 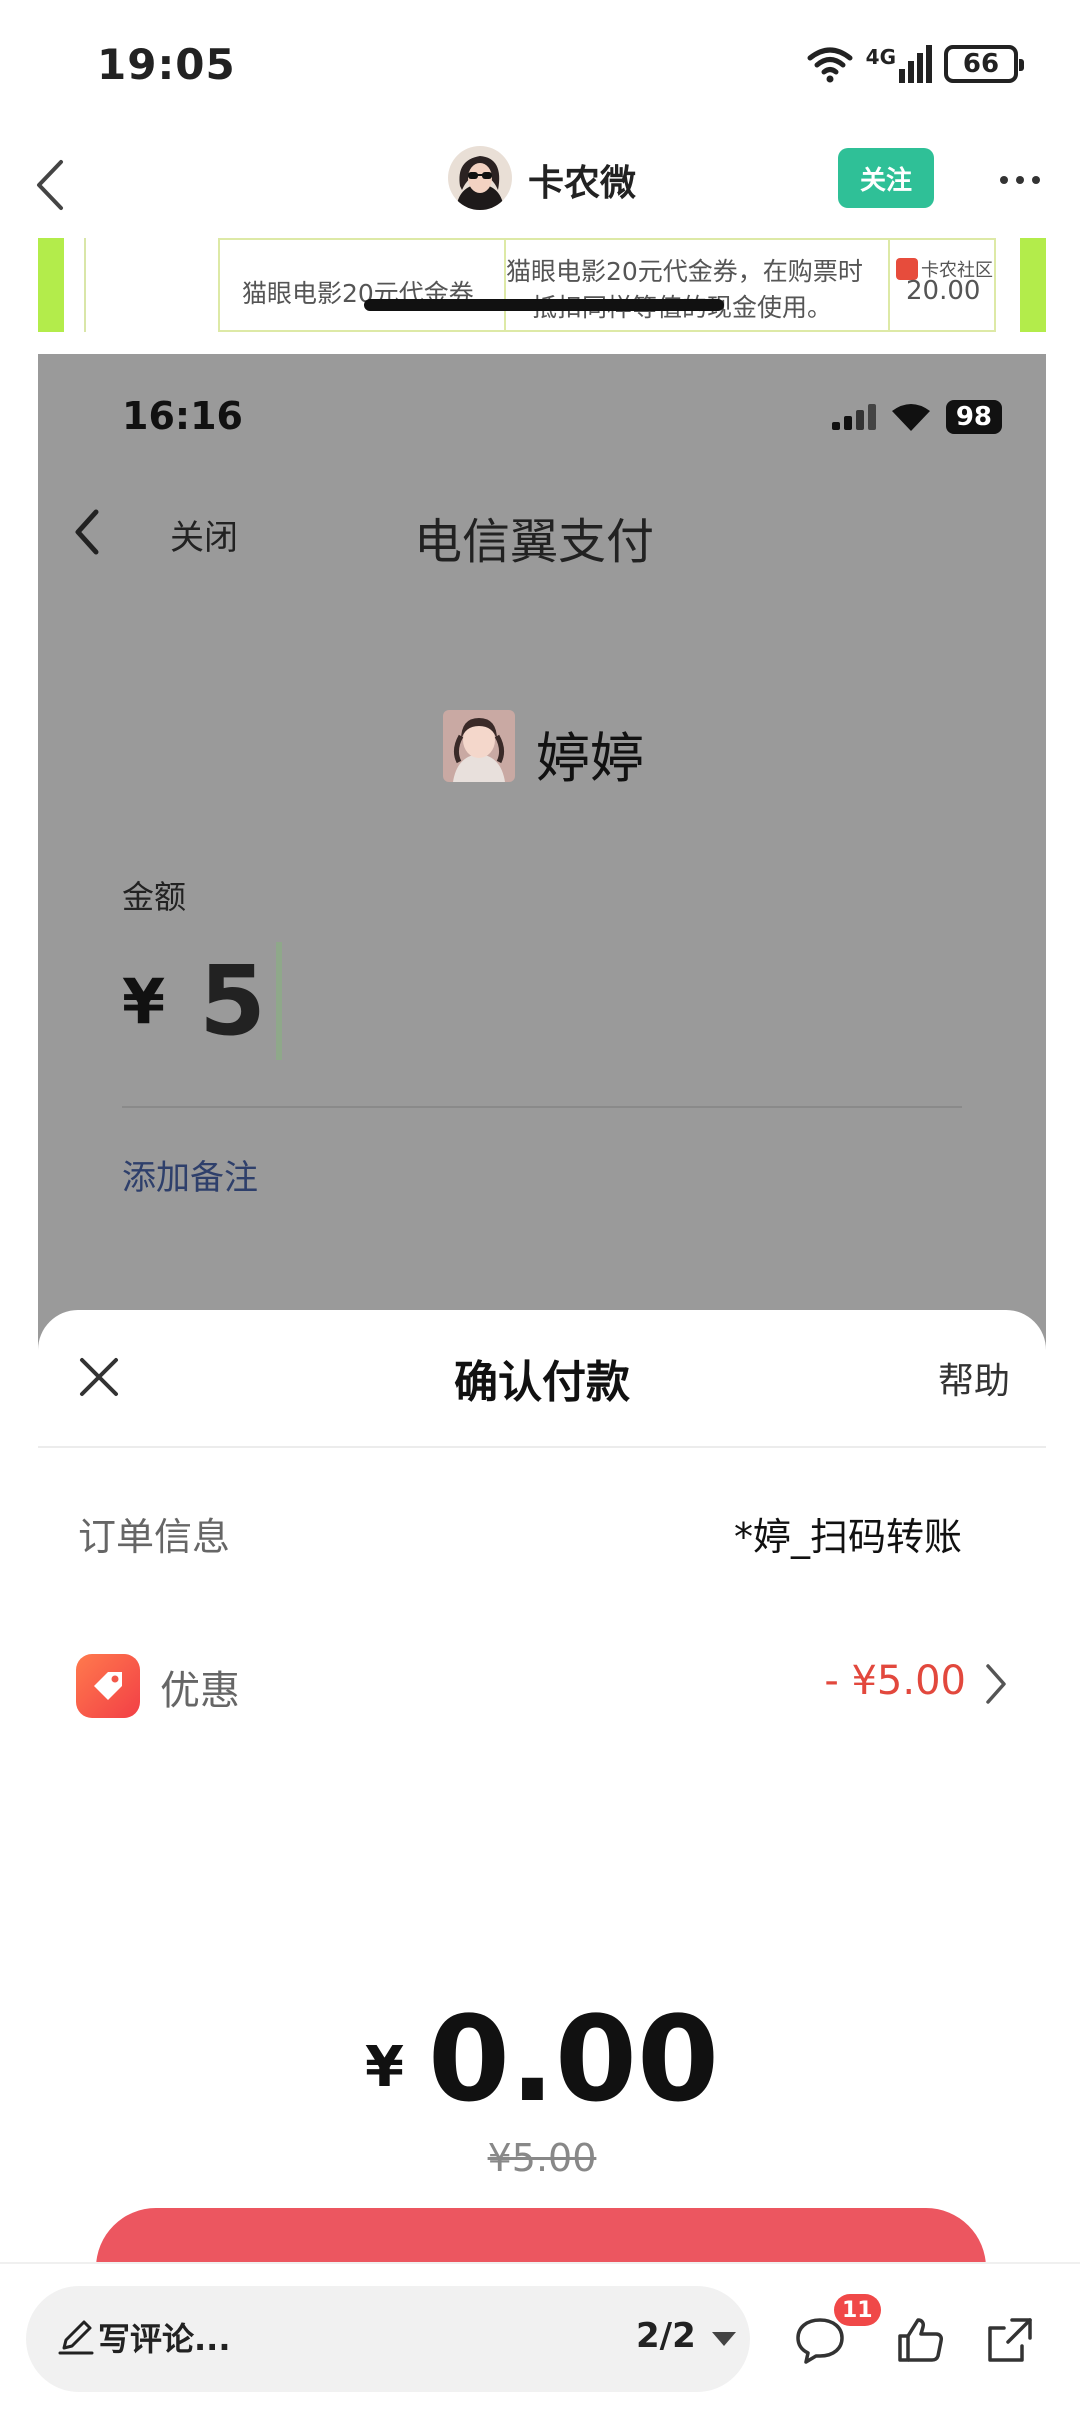 I want to click on ad-desc-line1: 猫眼电影20元代金券，在购票时, so click(x=684, y=271).